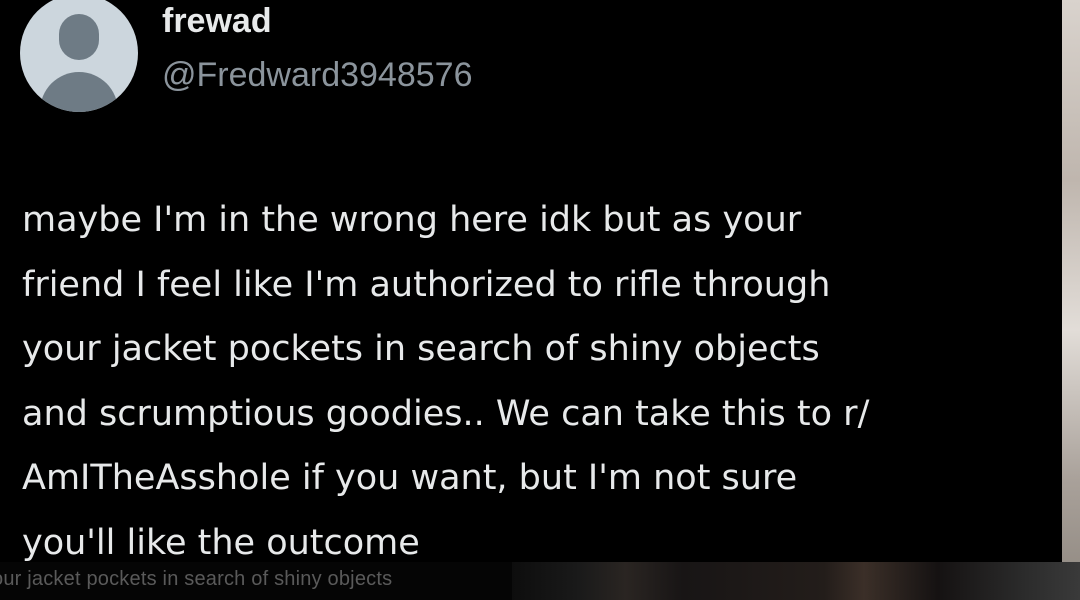  What do you see at coordinates (1071, 300) in the screenshot?
I see `background-photo-edge` at bounding box center [1071, 300].